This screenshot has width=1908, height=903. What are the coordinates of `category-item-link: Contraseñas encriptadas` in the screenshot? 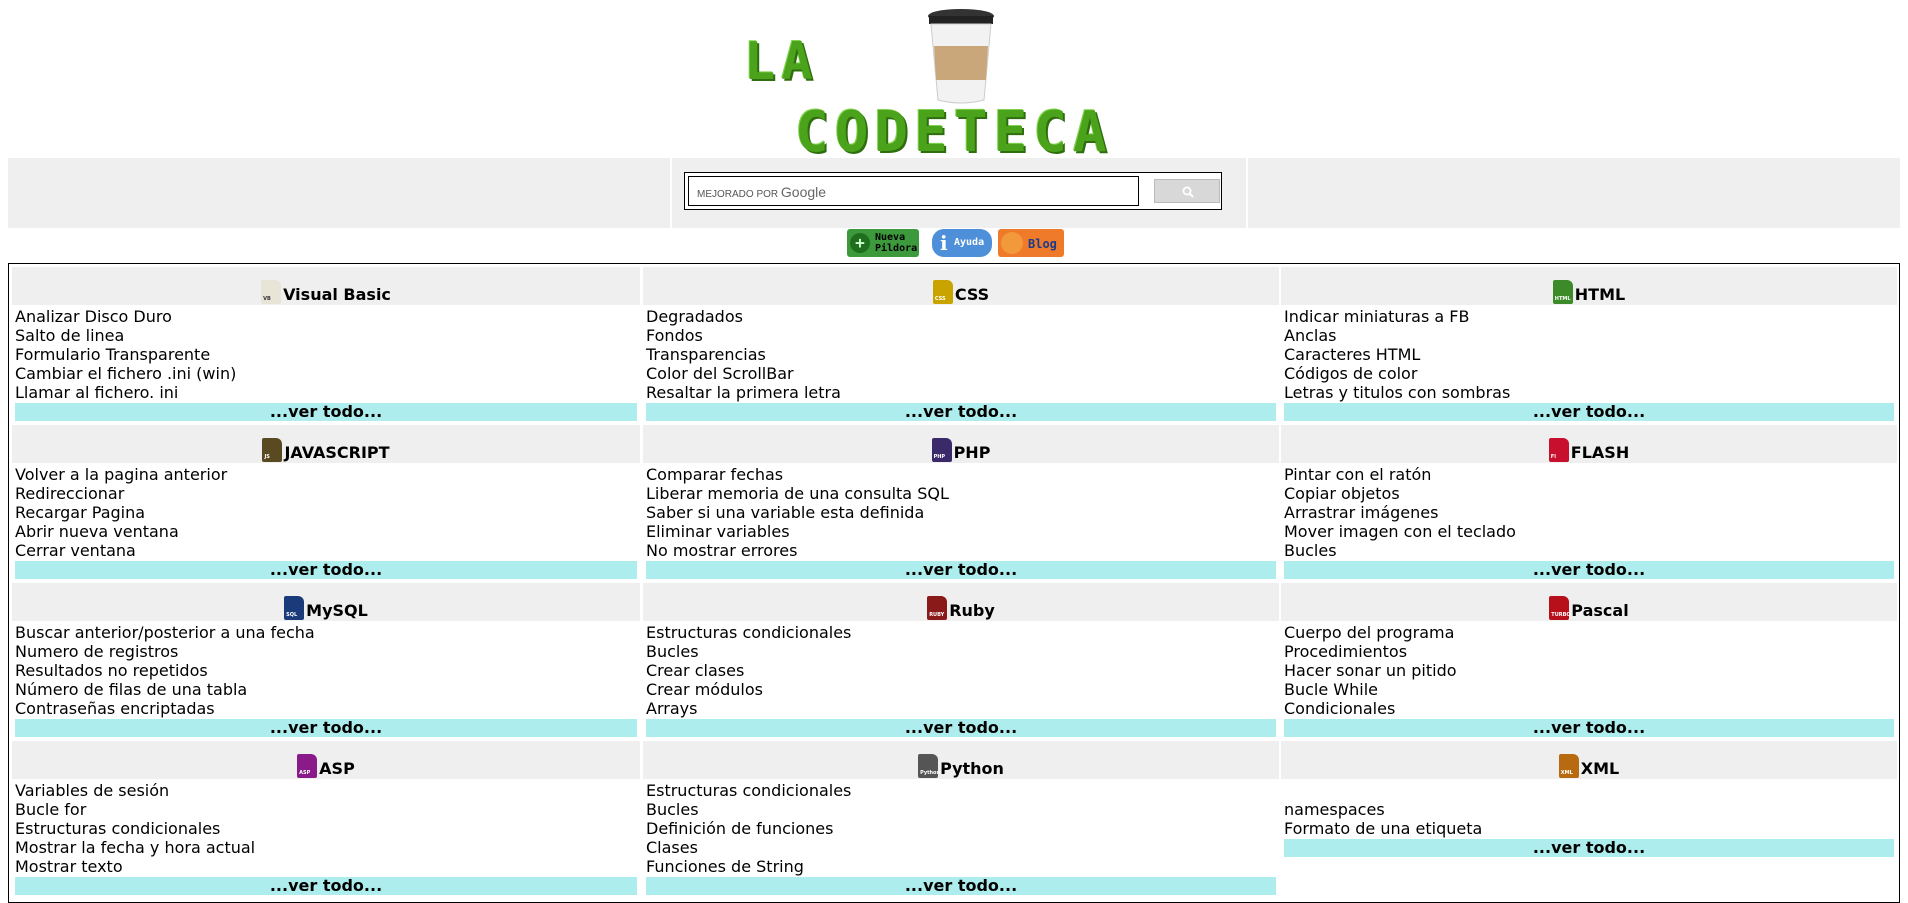 It's located at (327, 708).